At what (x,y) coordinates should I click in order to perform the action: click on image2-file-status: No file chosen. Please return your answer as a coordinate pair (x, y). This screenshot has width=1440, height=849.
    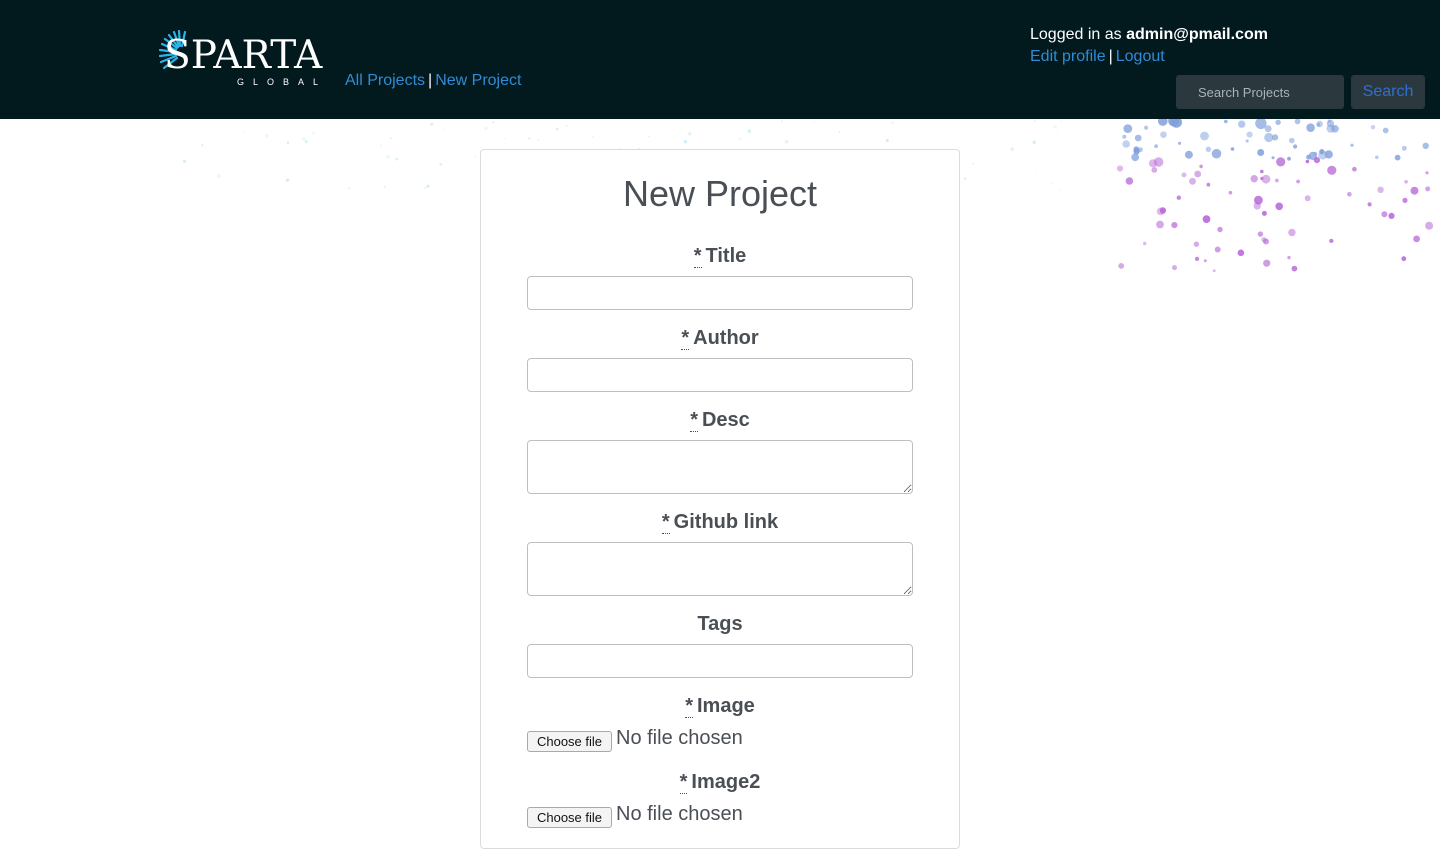
    Looking at the image, I should click on (679, 814).